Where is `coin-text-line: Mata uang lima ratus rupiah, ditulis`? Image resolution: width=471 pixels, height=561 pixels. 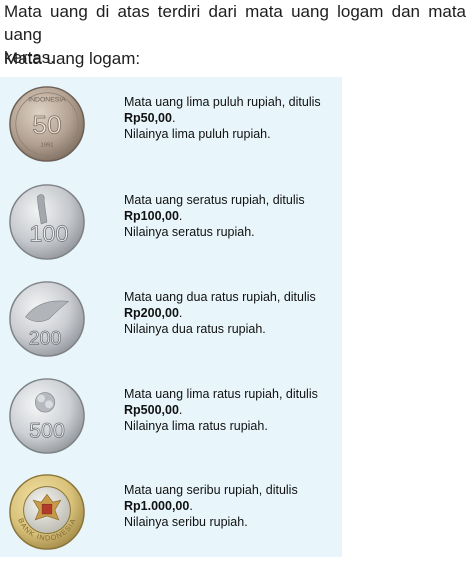
coin-text-line: Mata uang lima ratus rupiah, ditulis is located at coordinates (221, 394).